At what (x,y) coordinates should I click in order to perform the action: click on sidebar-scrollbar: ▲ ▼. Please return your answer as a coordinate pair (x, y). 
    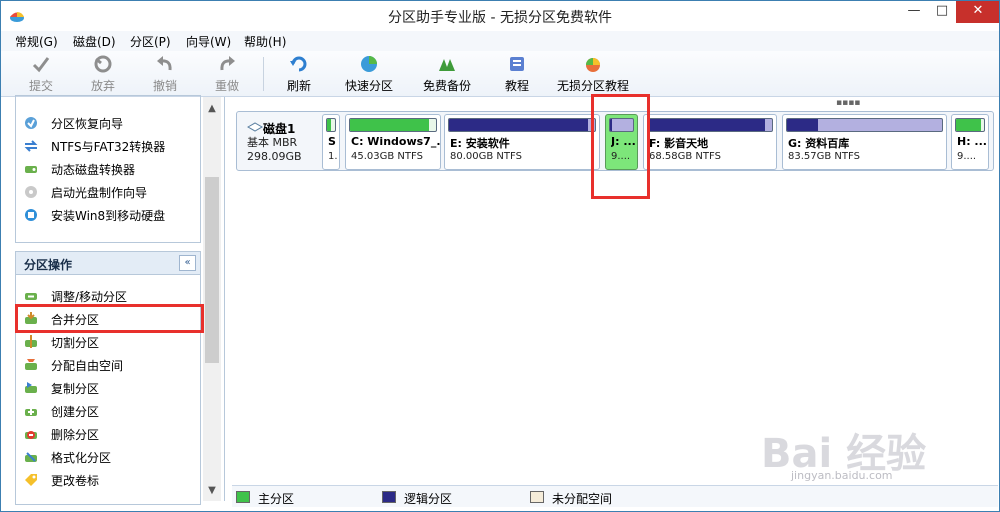
    Looking at the image, I should click on (212, 299).